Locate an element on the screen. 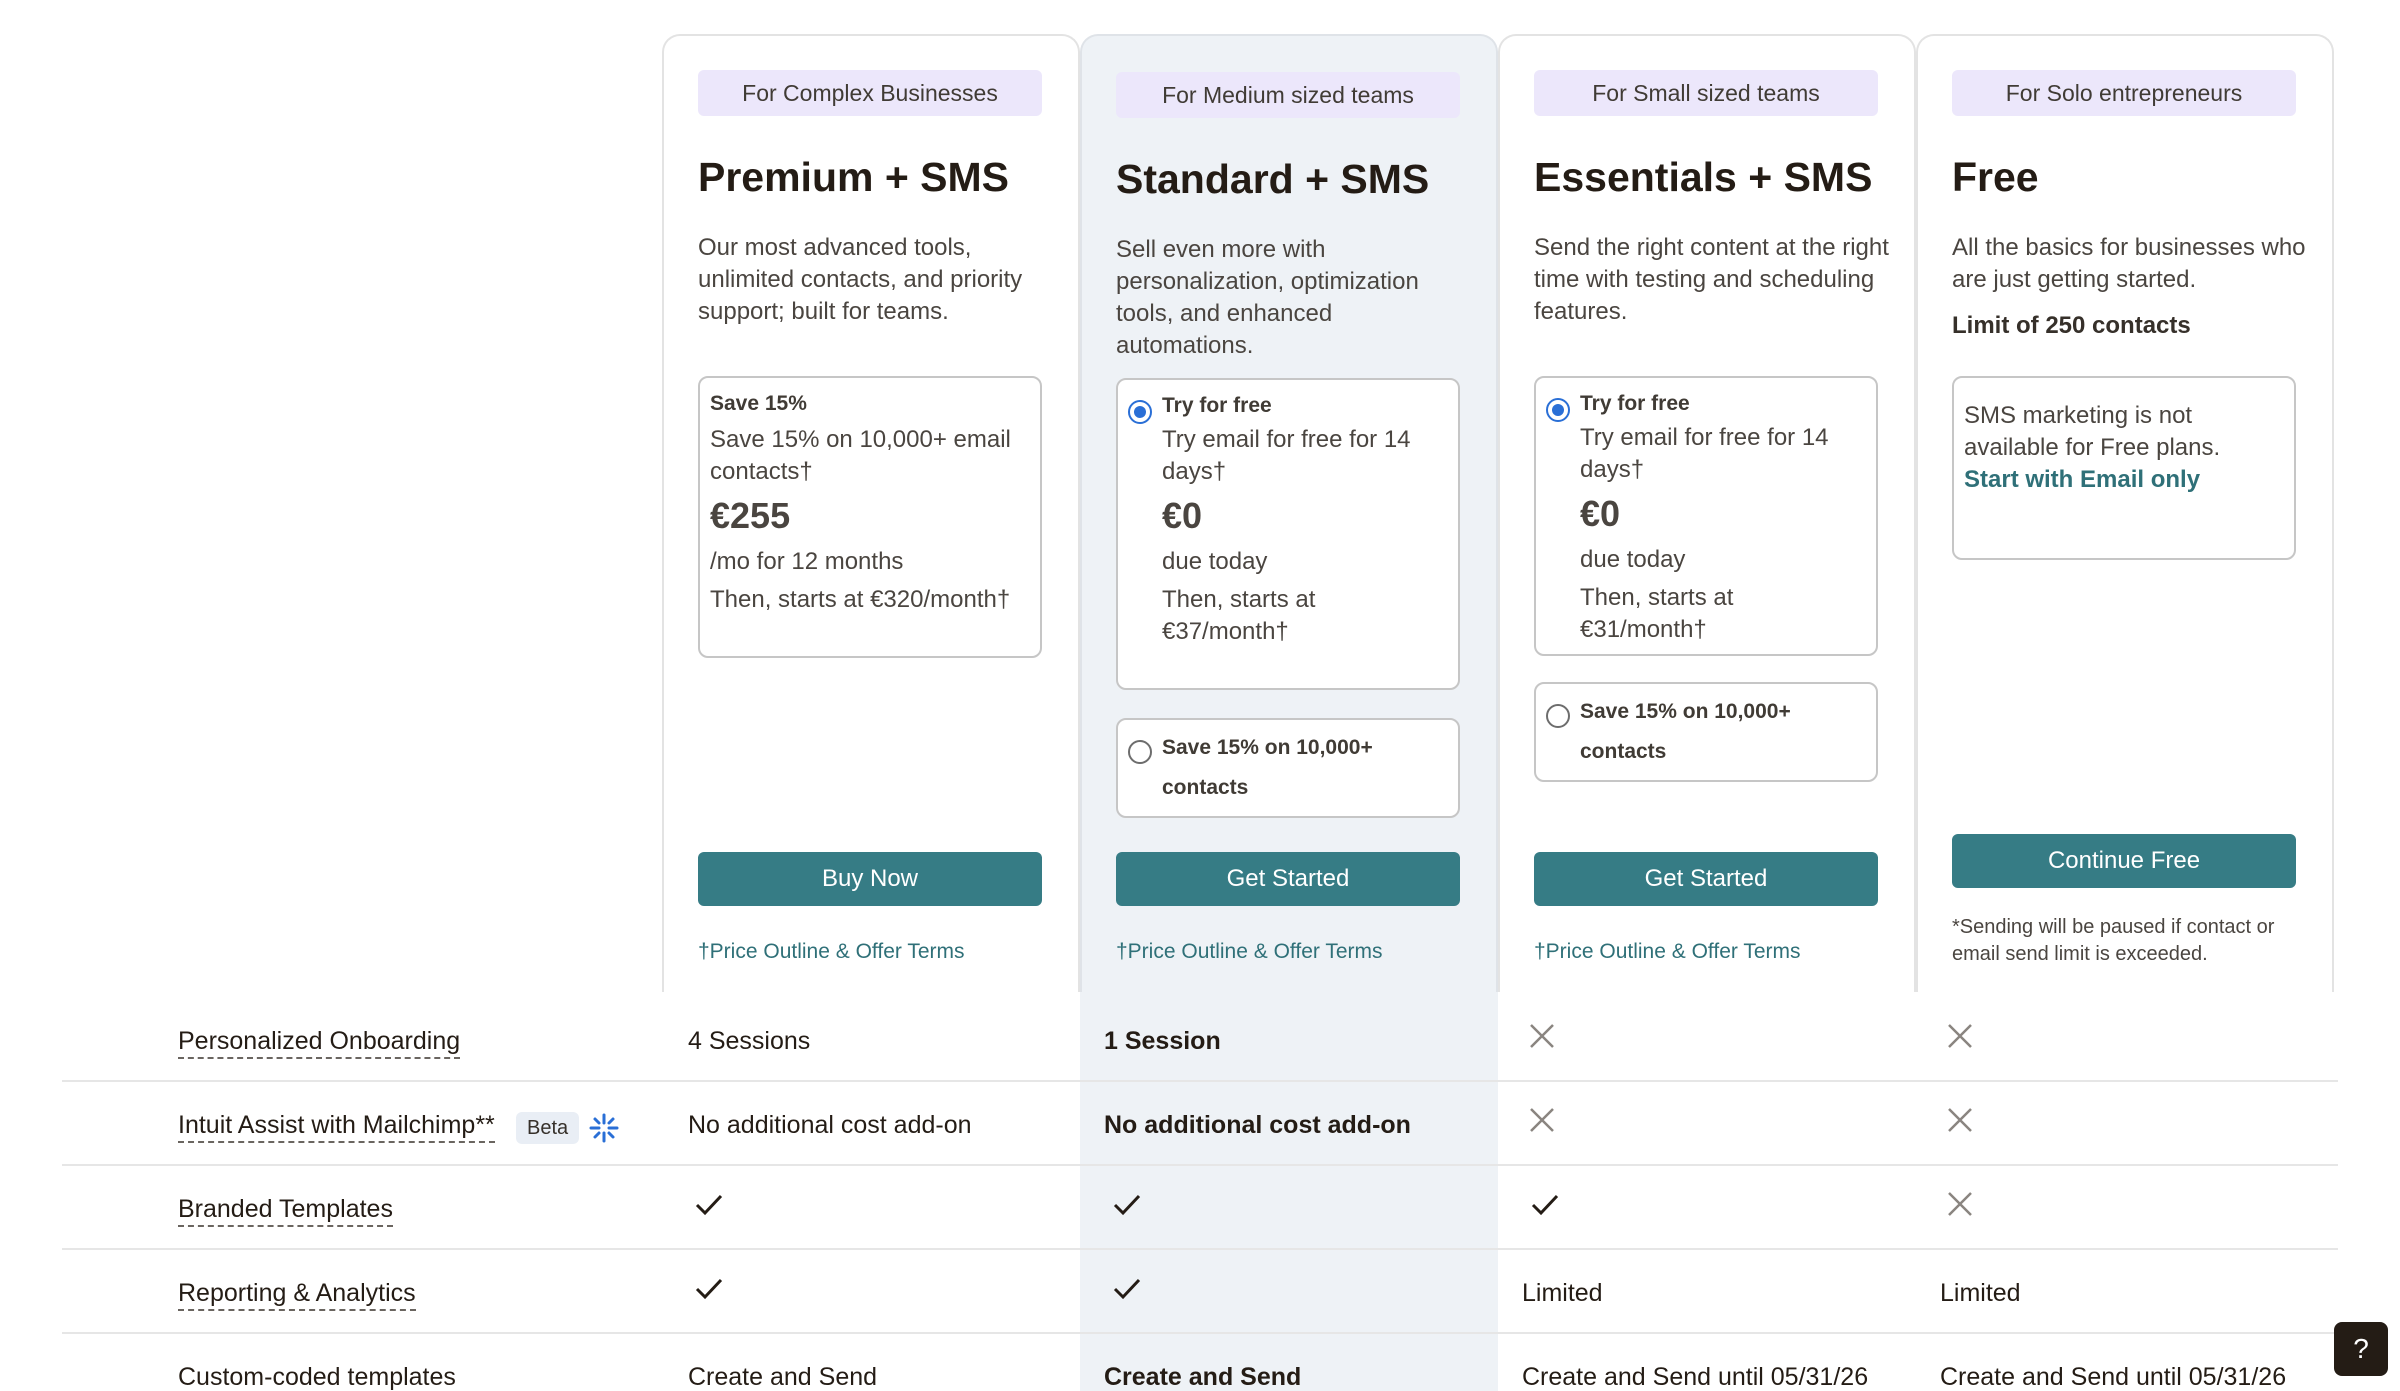  beta-badge: Beta is located at coordinates (548, 1128).